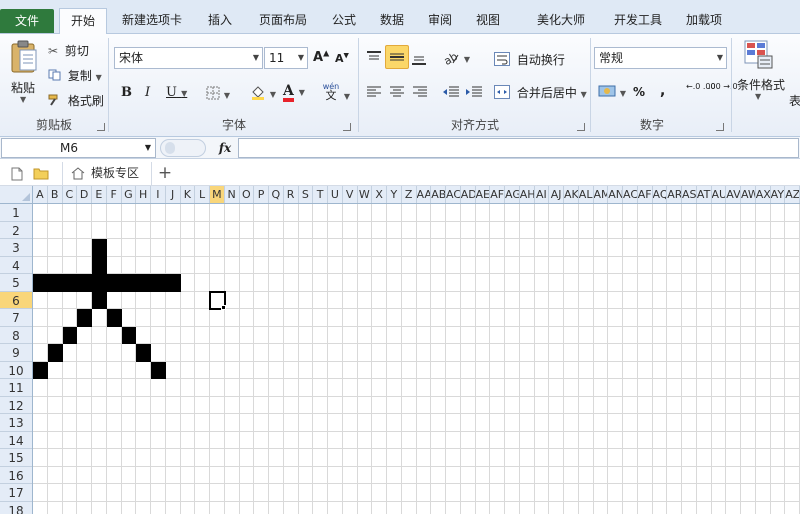 The width and height of the screenshot is (800, 514). Describe the element at coordinates (68, 50) in the screenshot. I see `cut-button: ✂ 剪切` at that location.